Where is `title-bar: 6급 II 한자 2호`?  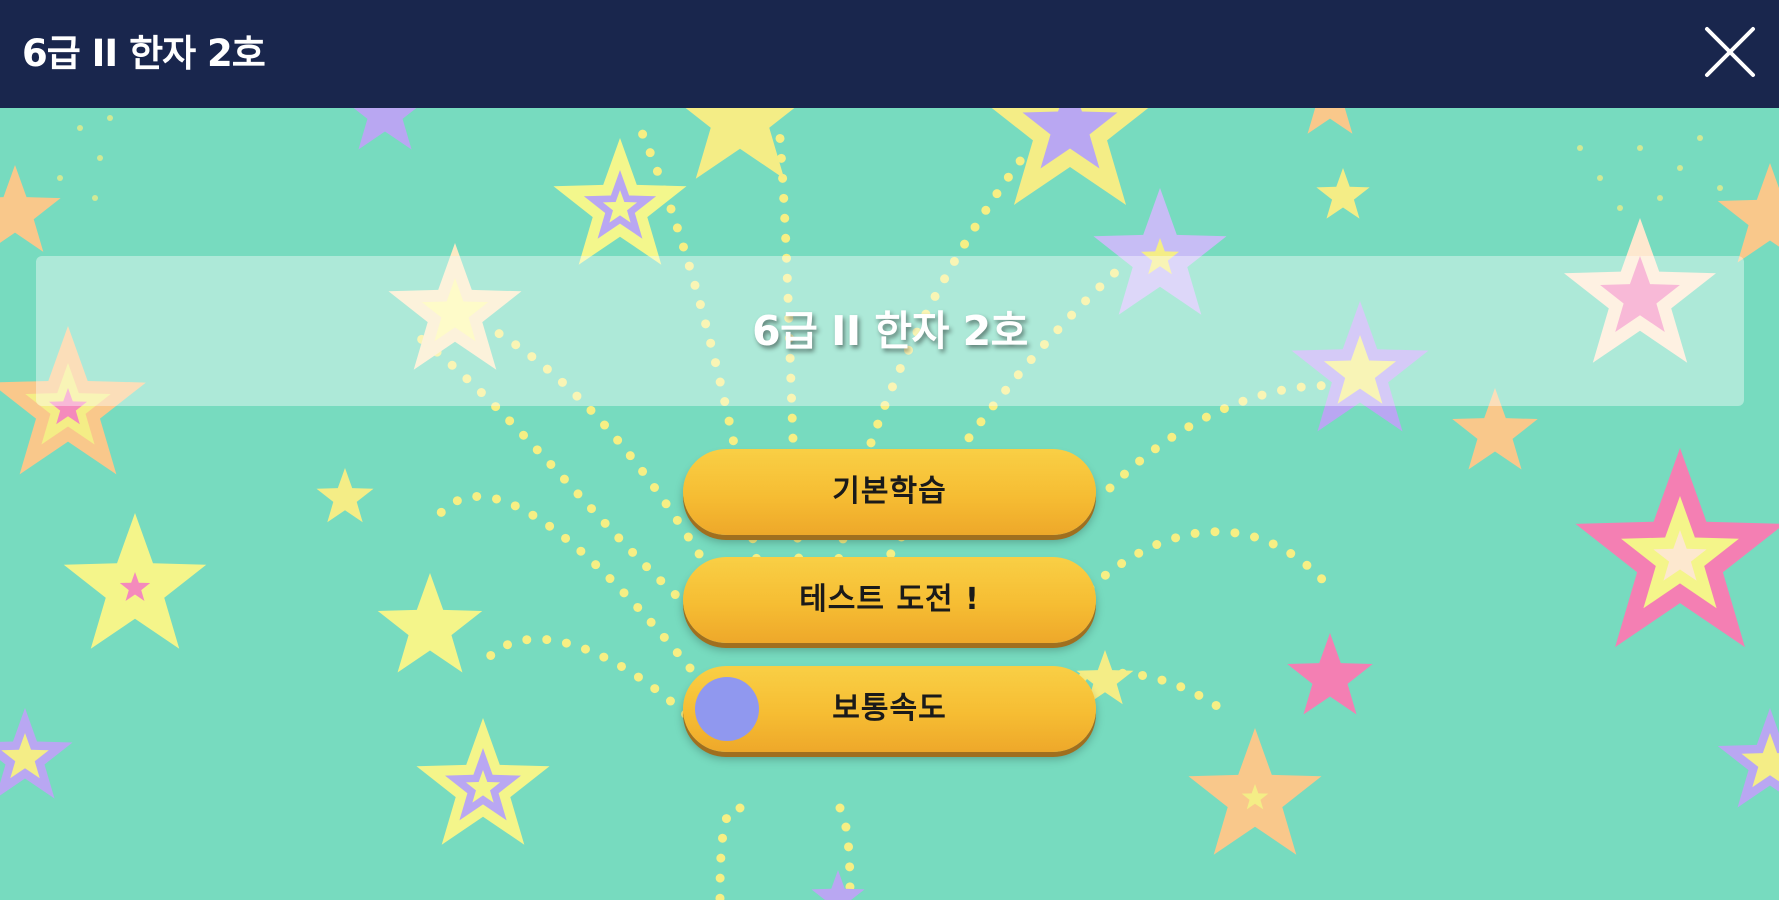 title-bar: 6급 II 한자 2호 is located at coordinates (889, 54).